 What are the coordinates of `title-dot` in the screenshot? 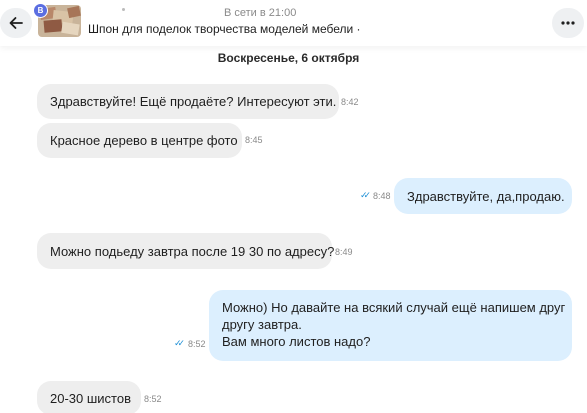 It's located at (123, 9).